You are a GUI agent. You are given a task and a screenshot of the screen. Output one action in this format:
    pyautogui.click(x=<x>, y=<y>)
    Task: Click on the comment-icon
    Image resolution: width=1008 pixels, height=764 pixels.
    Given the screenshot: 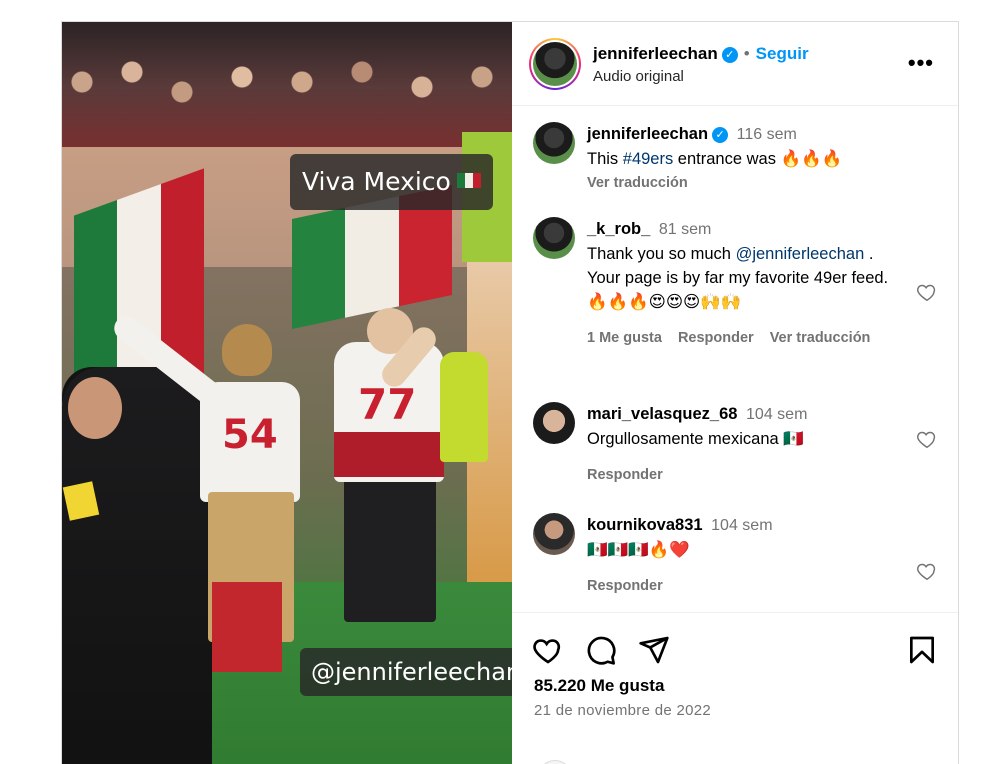 What is the action you would take?
    pyautogui.click(x=601, y=650)
    